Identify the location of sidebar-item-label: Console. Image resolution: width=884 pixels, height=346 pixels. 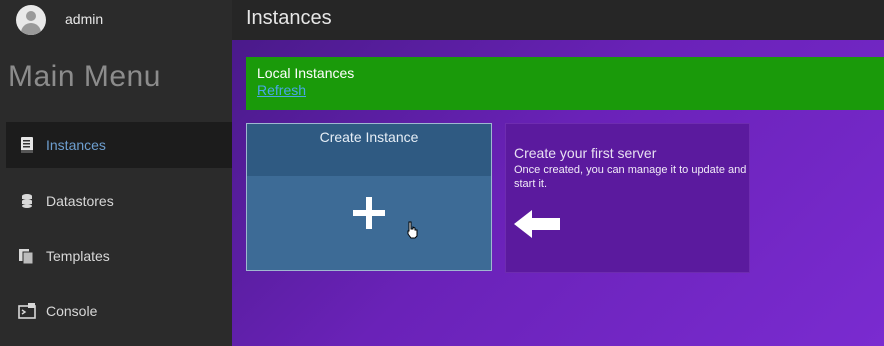
(72, 311).